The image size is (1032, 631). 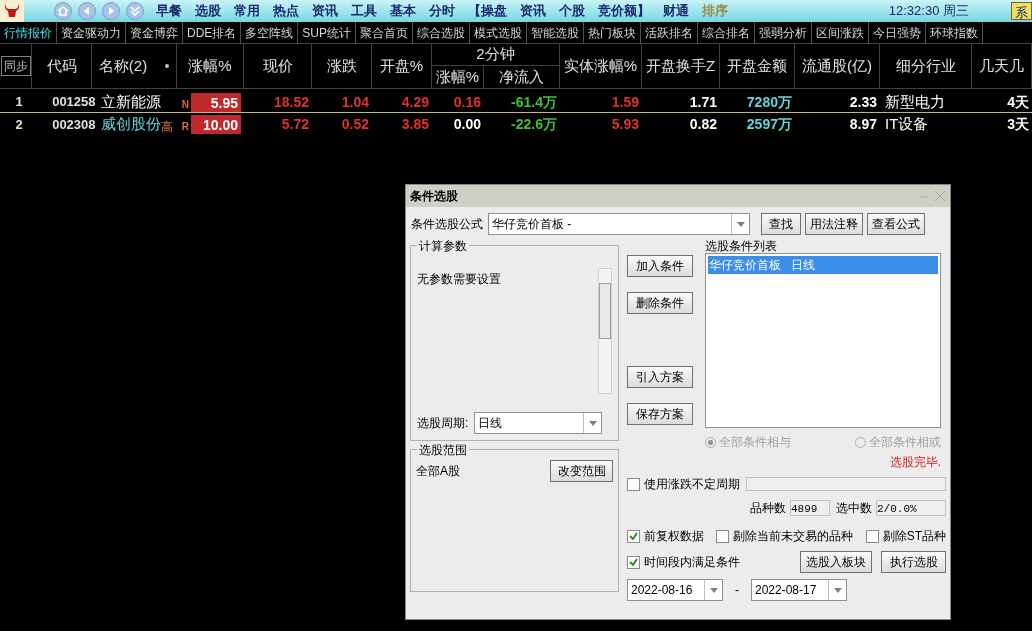 What do you see at coordinates (928, 11) in the screenshot?
I see `clock-text: 12:32:30 周三` at bounding box center [928, 11].